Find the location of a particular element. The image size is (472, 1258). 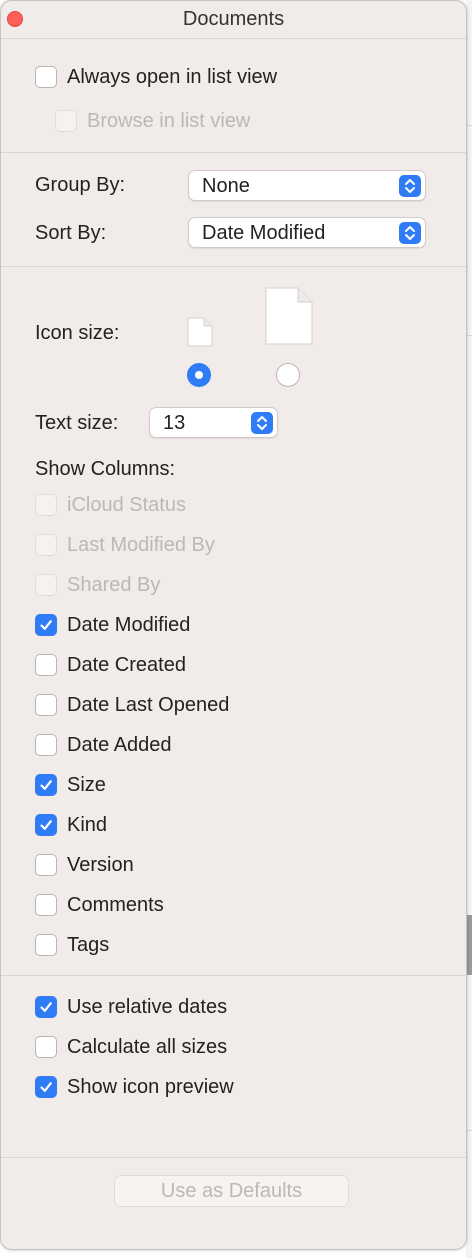

comments-checkbox: Comments is located at coordinates (99, 905).